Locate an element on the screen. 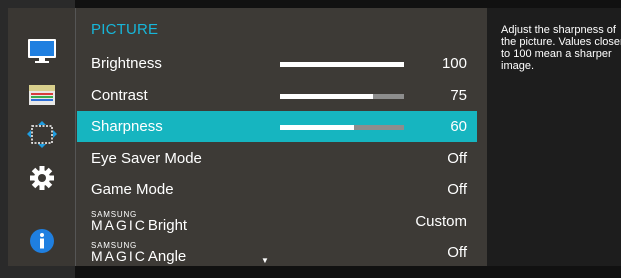 This screenshot has height=278, width=621. menu-item-value: 75 is located at coordinates (458, 95).